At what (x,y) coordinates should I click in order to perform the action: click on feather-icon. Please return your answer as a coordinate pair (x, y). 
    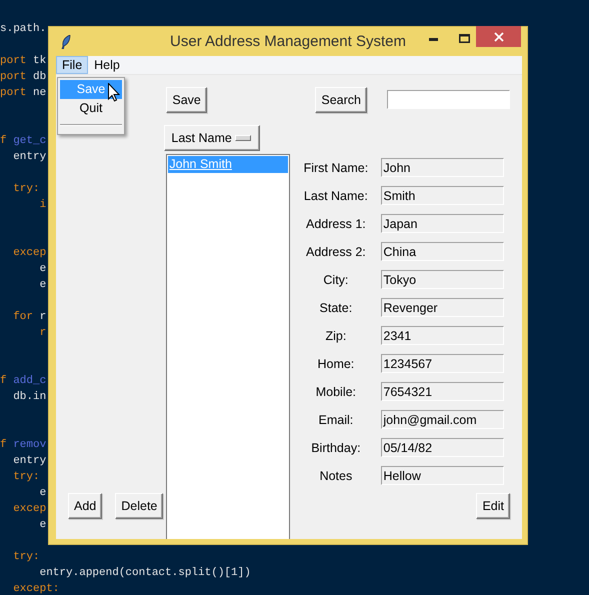
    Looking at the image, I should click on (66, 42).